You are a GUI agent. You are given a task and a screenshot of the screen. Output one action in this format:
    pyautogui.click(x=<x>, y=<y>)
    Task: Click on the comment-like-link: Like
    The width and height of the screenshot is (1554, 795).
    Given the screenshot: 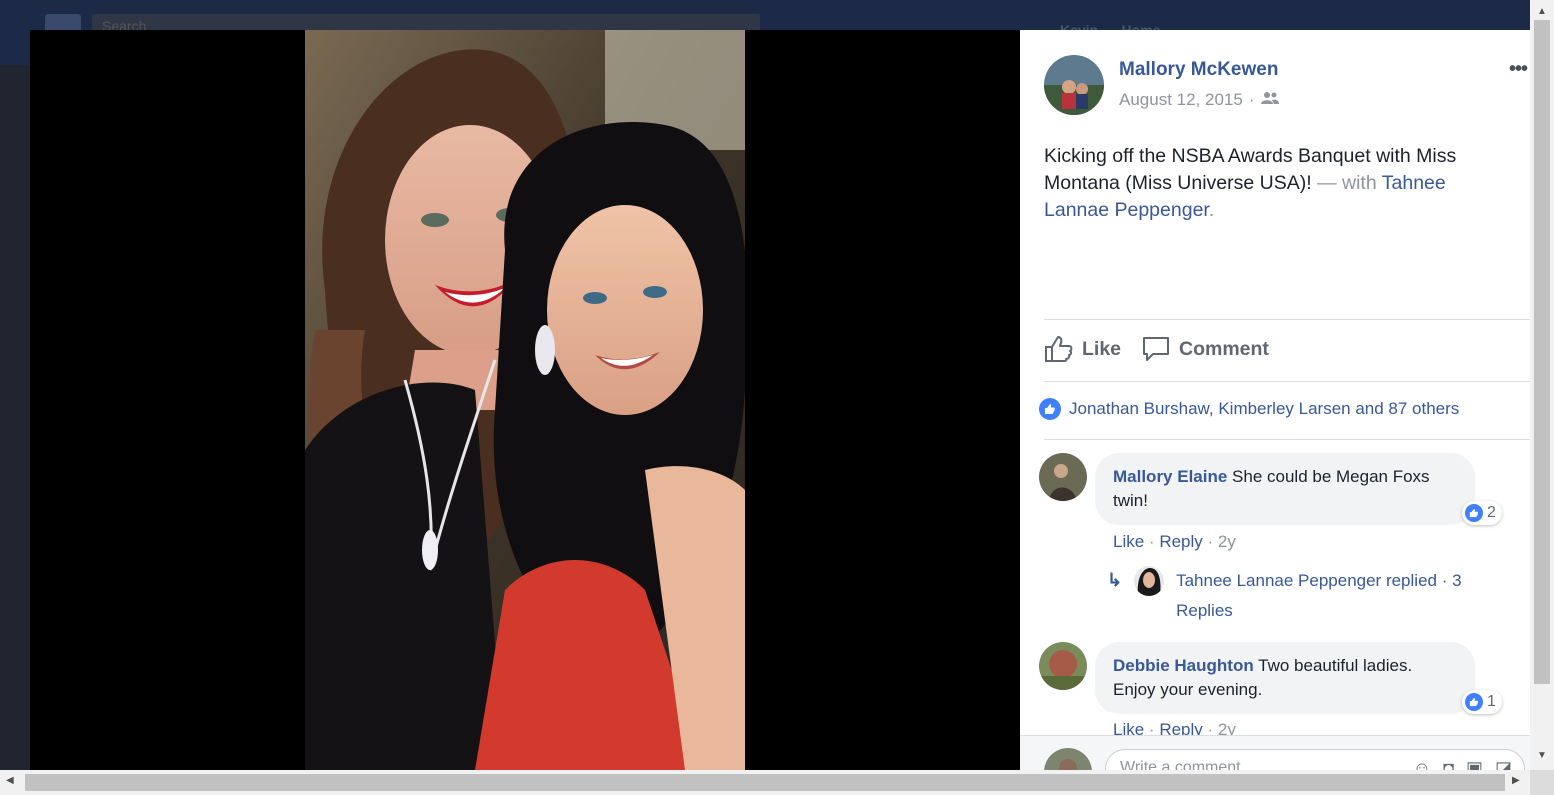 What is the action you would take?
    pyautogui.click(x=1128, y=541)
    